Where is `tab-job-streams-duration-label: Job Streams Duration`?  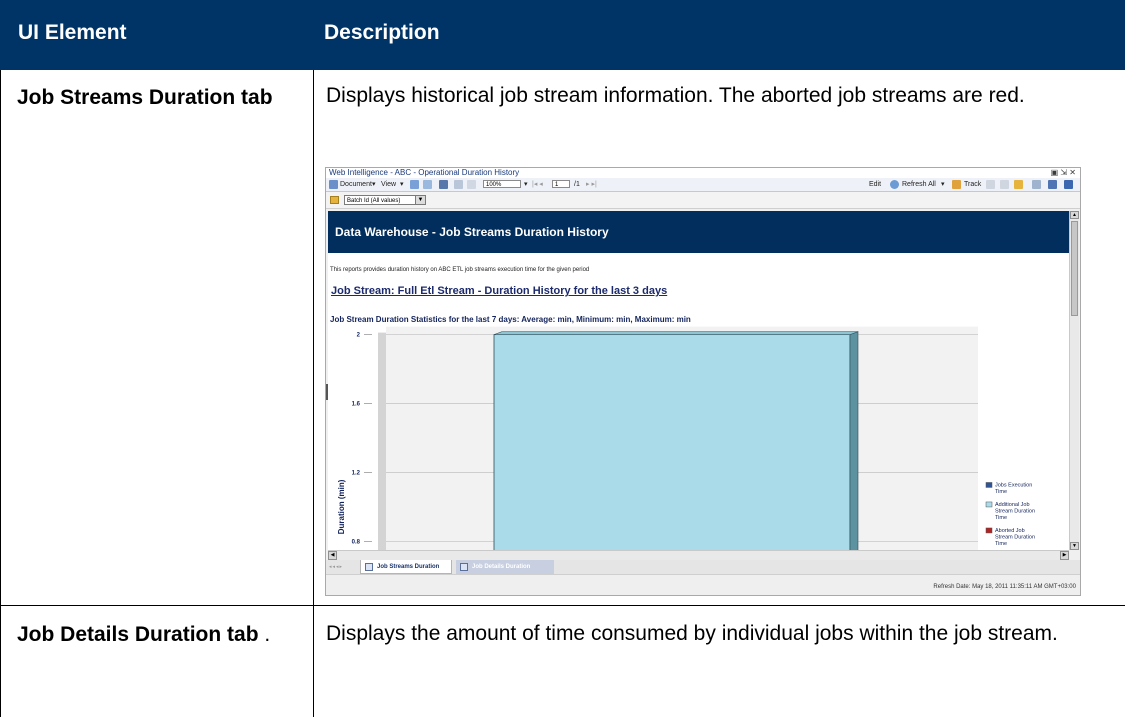
tab-job-streams-duration-label: Job Streams Duration is located at coordinates (408, 567).